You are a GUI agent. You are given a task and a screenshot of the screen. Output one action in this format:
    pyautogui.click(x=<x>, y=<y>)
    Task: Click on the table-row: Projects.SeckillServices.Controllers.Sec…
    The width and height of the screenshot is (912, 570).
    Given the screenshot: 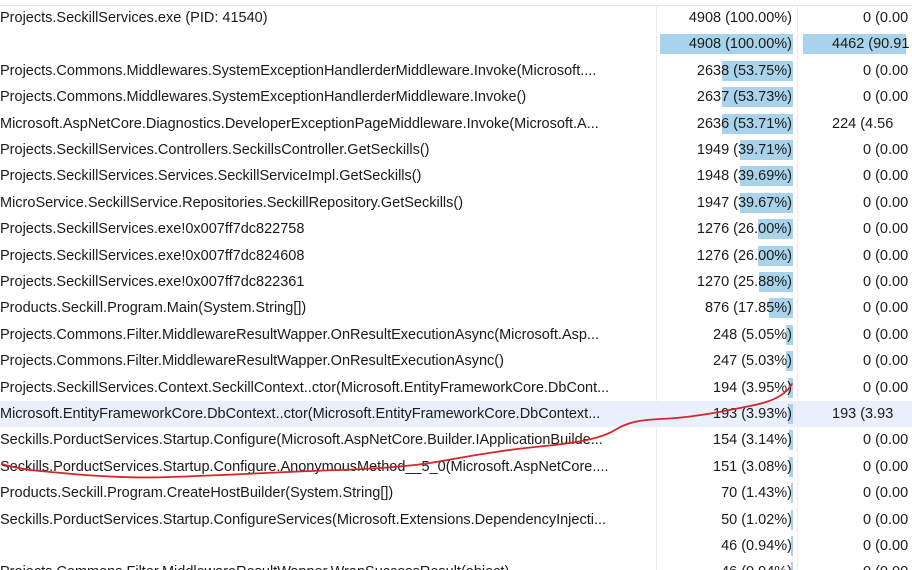 What is the action you would take?
    pyautogui.click(x=456, y=150)
    